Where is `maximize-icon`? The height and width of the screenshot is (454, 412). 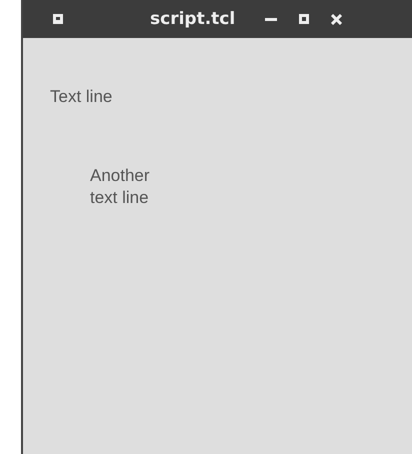
maximize-icon is located at coordinates (304, 19).